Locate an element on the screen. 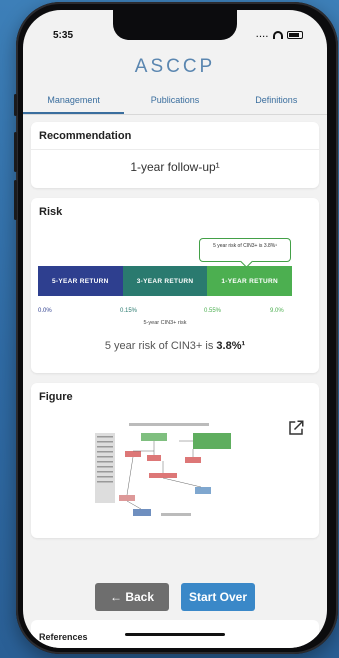  management-flowchart-figure is located at coordinates (164, 474).